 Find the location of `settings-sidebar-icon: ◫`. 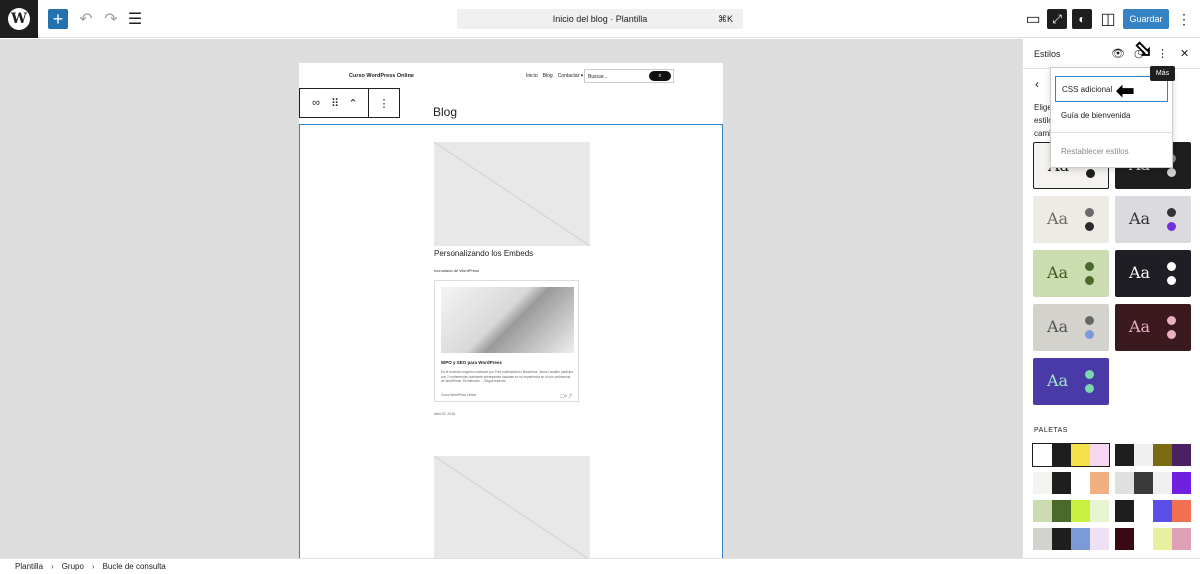

settings-sidebar-icon: ◫ is located at coordinates (1108, 19).